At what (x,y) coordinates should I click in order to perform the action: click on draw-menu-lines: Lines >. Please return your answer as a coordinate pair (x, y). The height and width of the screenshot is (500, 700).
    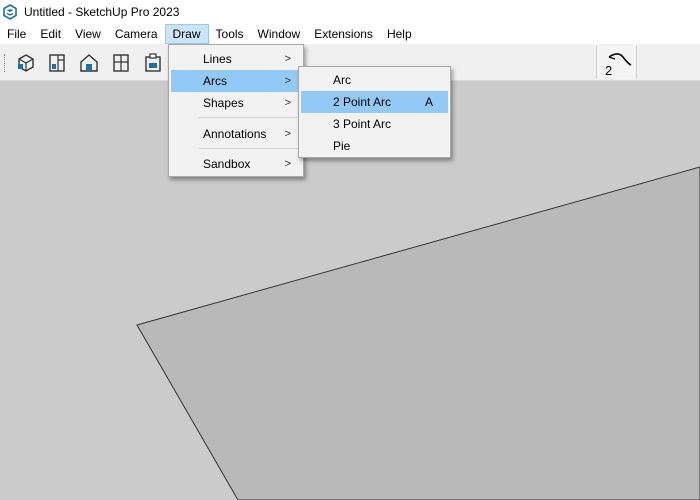
    Looking at the image, I should click on (236, 59).